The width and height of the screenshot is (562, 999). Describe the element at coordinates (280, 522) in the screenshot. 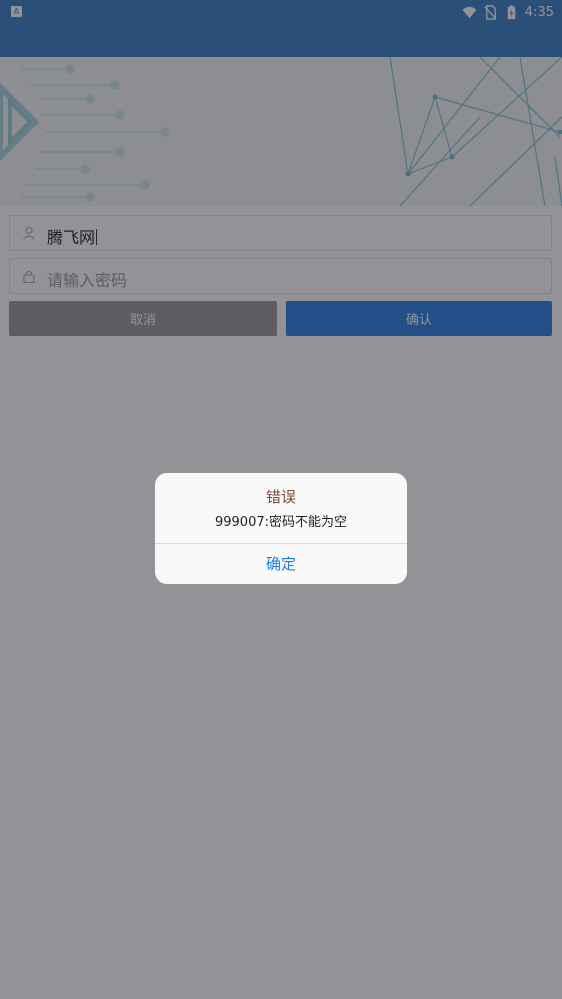

I see `dialog-message: 999007:密码不能为空` at that location.